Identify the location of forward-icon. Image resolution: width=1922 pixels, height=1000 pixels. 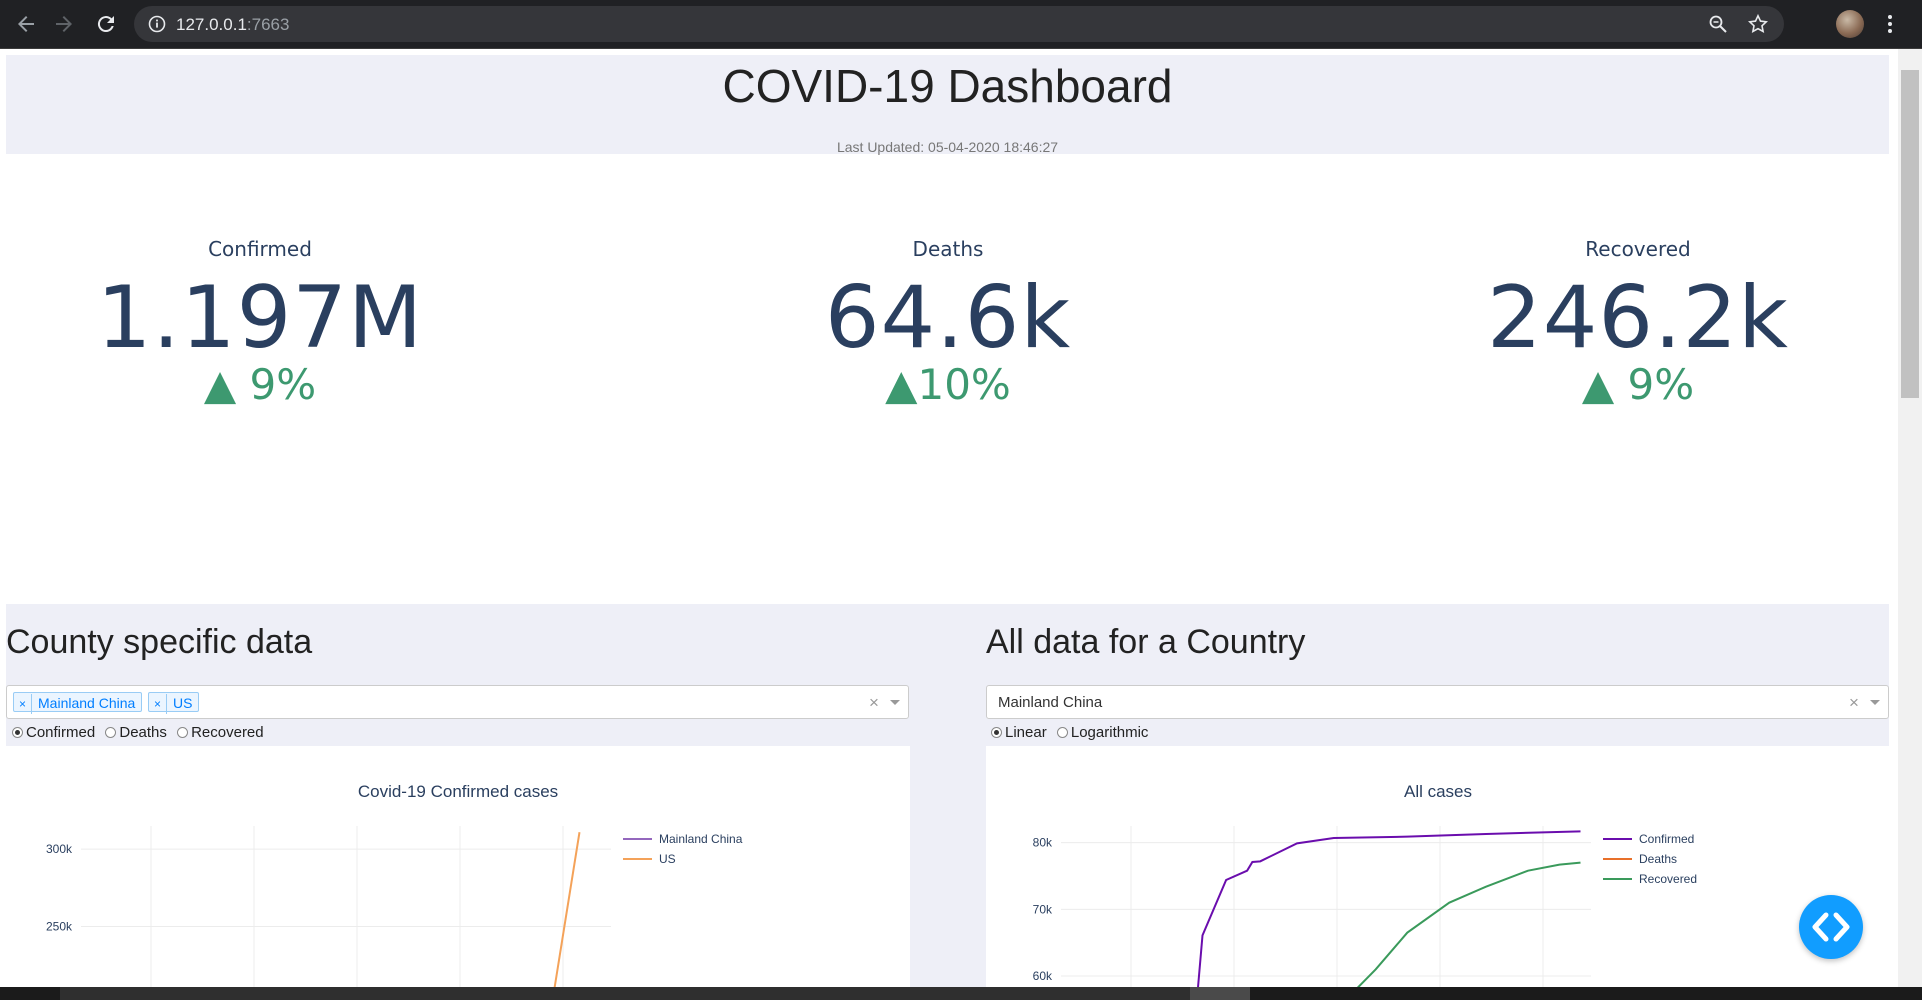
(64, 24).